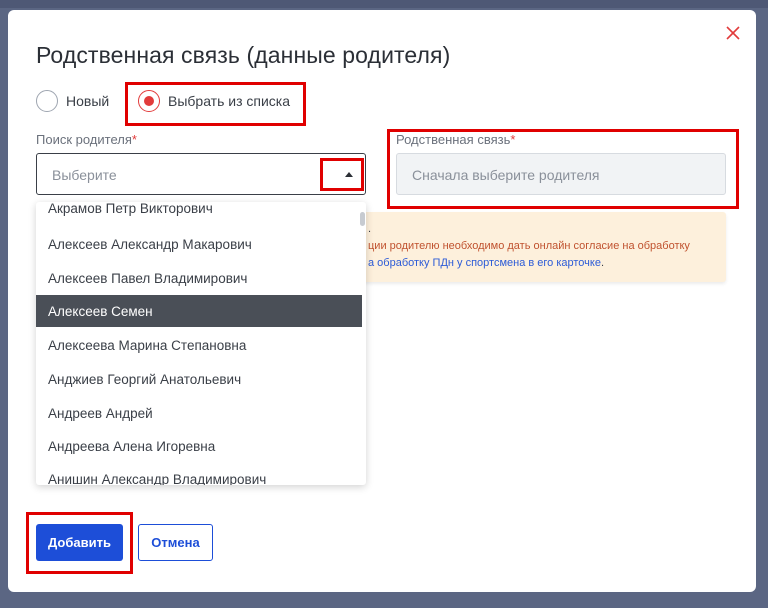 The height and width of the screenshot is (608, 768). I want to click on parent-mode-radio-group: Новый Выбрать из списка, so click(186, 101).